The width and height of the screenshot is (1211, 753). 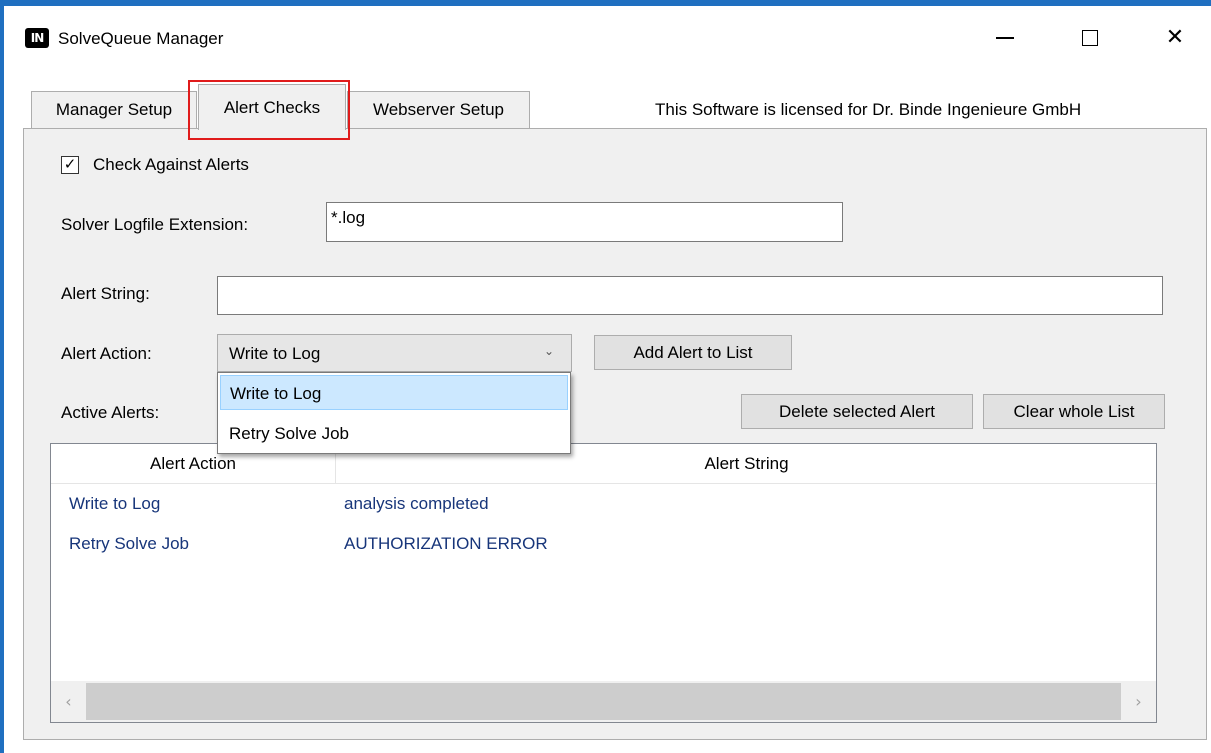 What do you see at coordinates (155, 224) in the screenshot?
I see `logfile-extension-label: Solver Logfile Extension:` at bounding box center [155, 224].